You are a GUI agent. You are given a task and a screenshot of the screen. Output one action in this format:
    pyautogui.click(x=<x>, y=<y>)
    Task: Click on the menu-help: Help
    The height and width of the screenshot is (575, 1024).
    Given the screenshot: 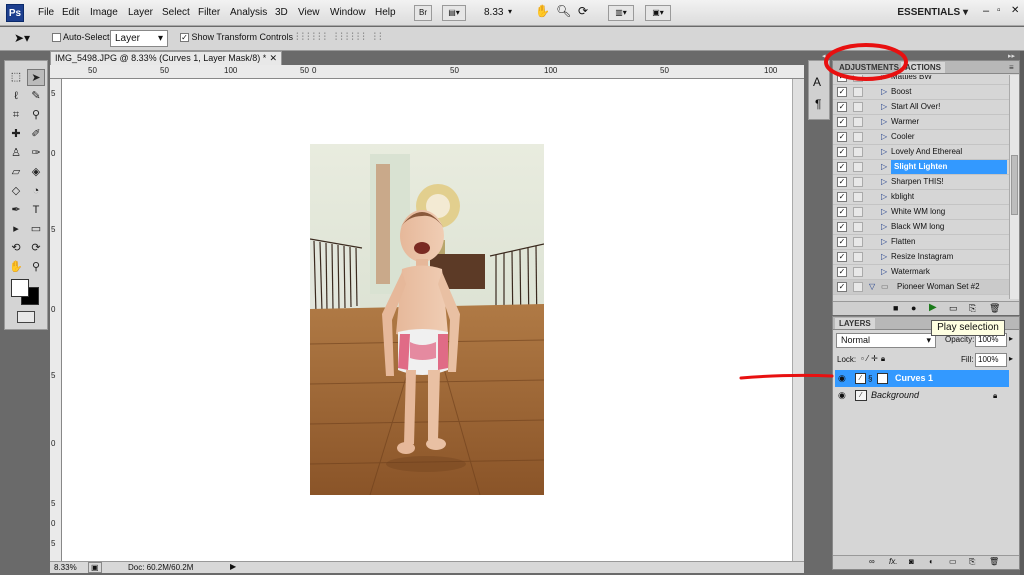 What is the action you would take?
    pyautogui.click(x=385, y=12)
    